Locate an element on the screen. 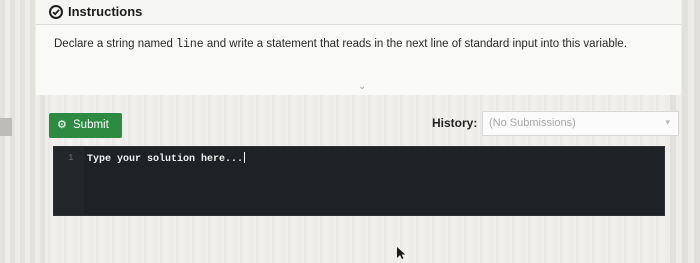  left-edge-tab is located at coordinates (6, 127).